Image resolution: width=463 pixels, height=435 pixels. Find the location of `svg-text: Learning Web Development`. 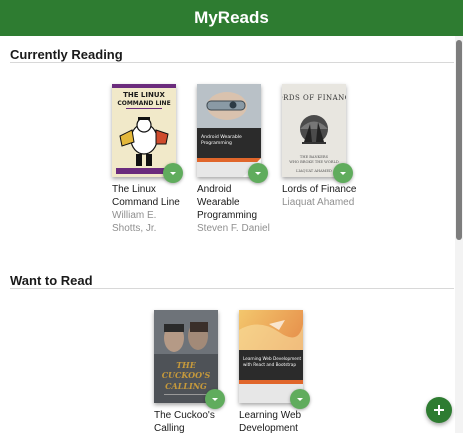

svg-text: Learning Web Development is located at coordinates (272, 358).